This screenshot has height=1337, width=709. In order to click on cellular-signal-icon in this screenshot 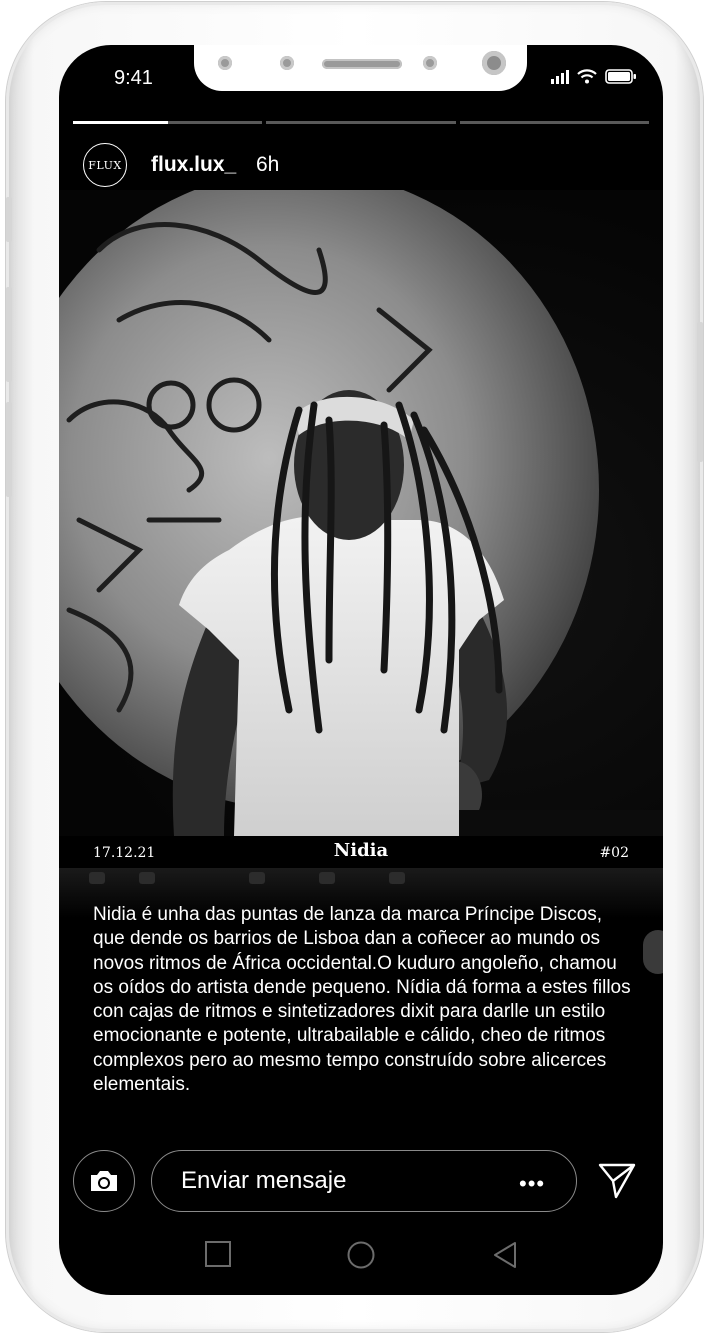, I will do `click(560, 77)`.